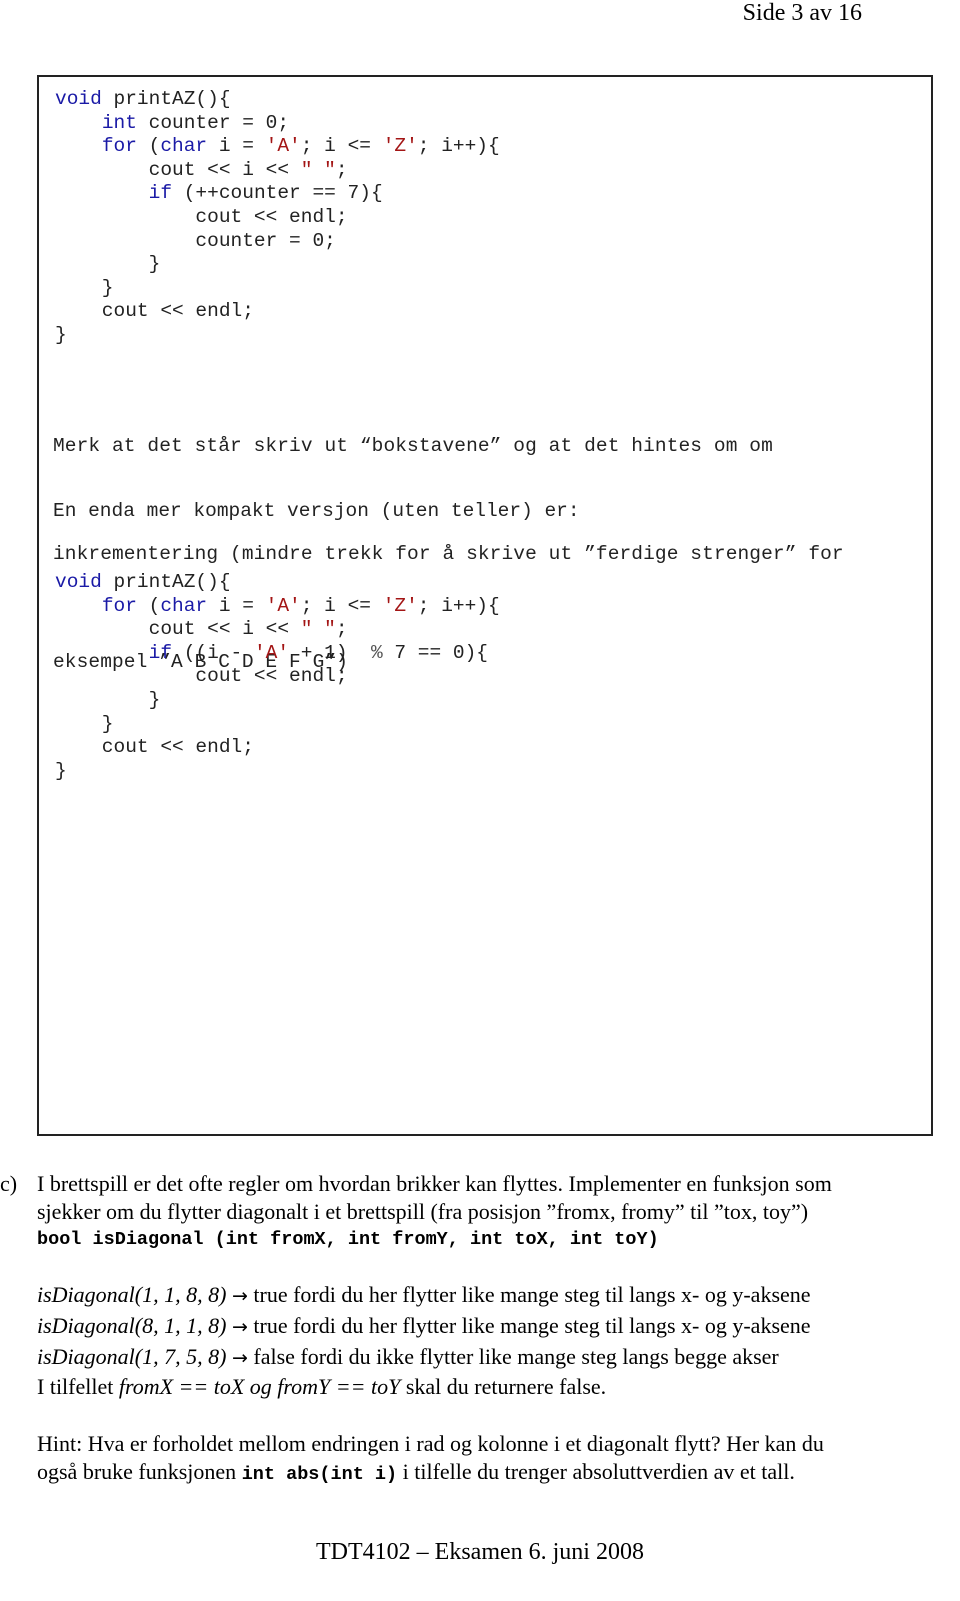  Describe the element at coordinates (480, 1552) in the screenshot. I see `page-footer: TDT4102 – Eksamen 6. juni 2008` at that location.